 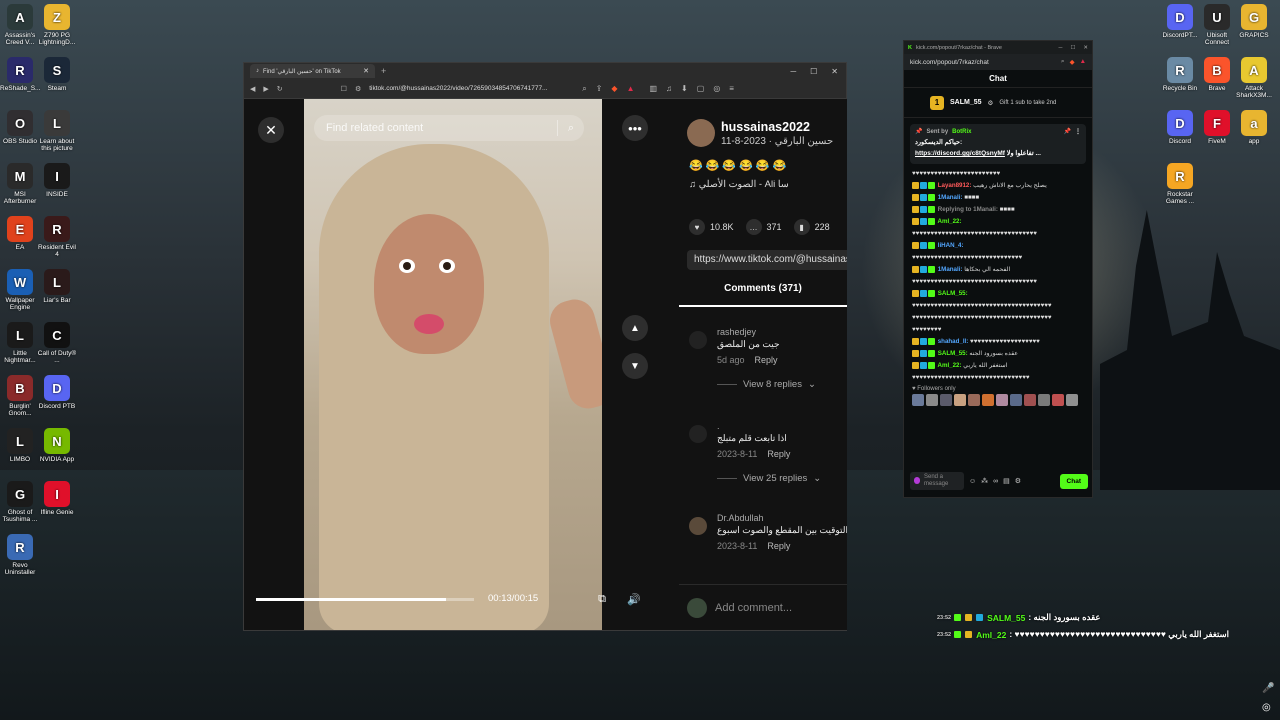 What do you see at coordinates (998, 174) in the screenshot?
I see `chat-message: ♥♥♥♥♥♥♥♥♥♥♥♥♥♥♥♥♥♥♥♥♥♥♥♥` at bounding box center [998, 174].